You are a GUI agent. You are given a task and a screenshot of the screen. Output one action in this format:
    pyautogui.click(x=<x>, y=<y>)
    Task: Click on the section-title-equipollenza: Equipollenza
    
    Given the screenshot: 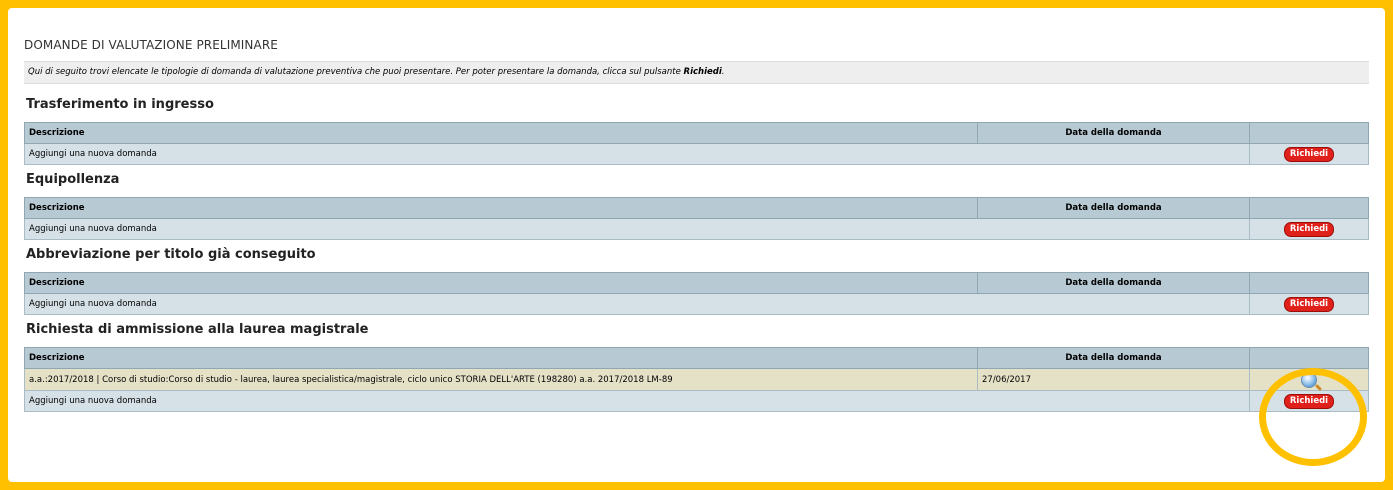 What is the action you would take?
    pyautogui.click(x=73, y=179)
    